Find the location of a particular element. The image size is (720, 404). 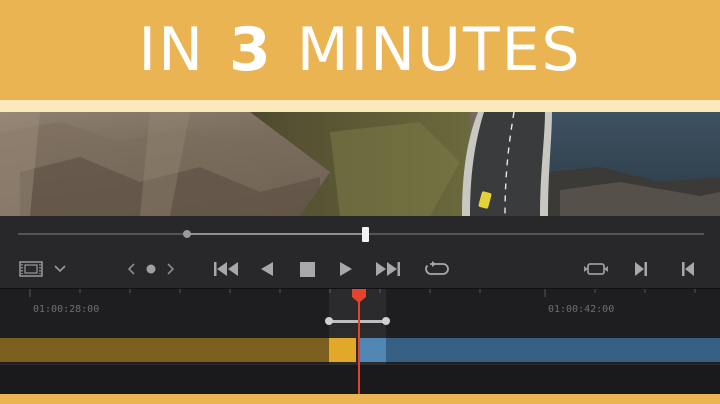

jump-to-start-button is located at coordinates (226, 269).